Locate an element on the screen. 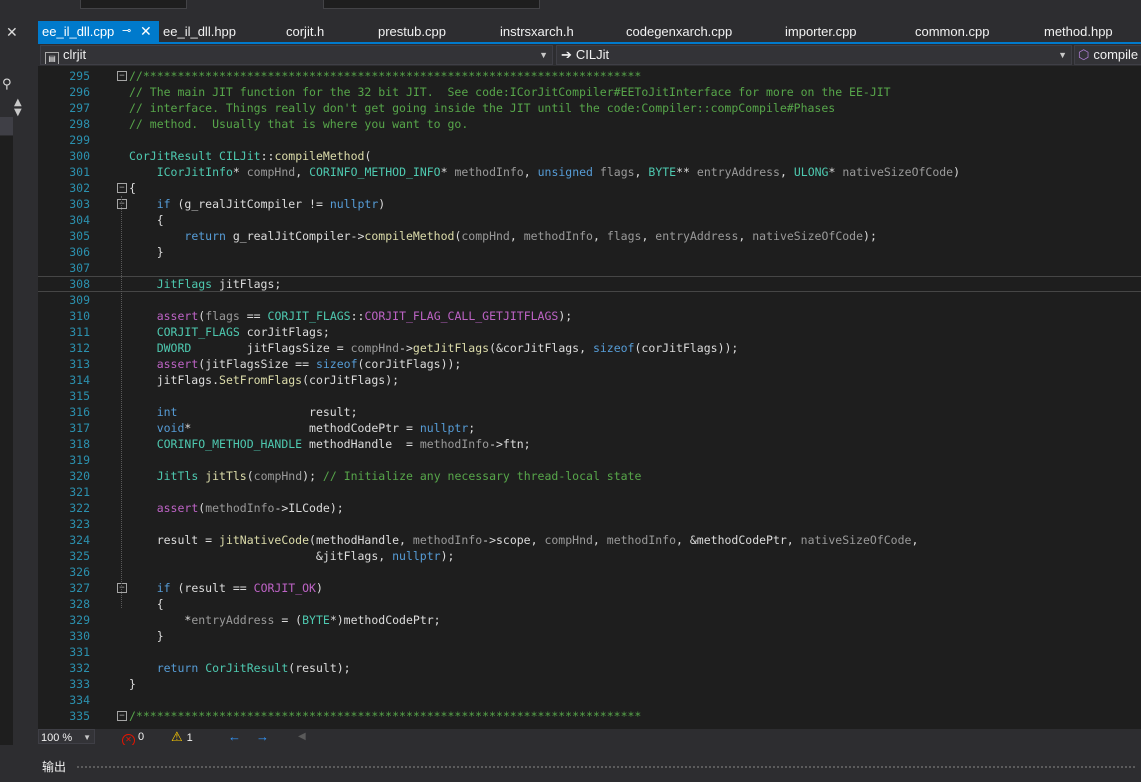  code-line: 333} is located at coordinates (589, 684).